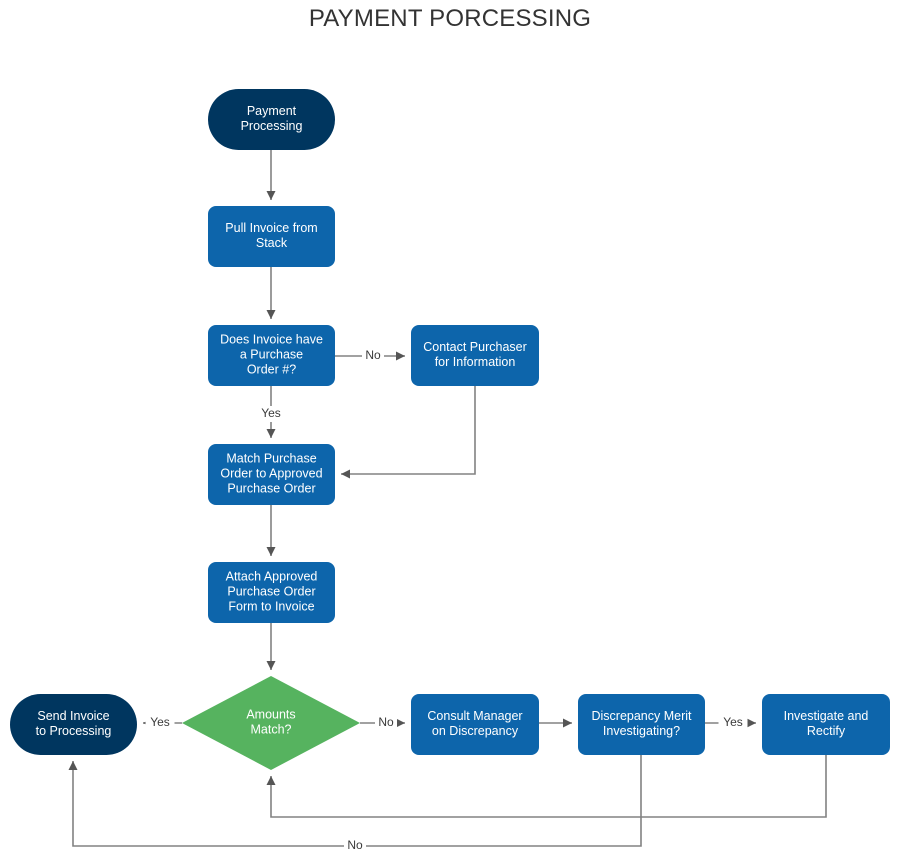  I want to click on node-pull-invoice: Pull Invoice from Stack, so click(271, 236).